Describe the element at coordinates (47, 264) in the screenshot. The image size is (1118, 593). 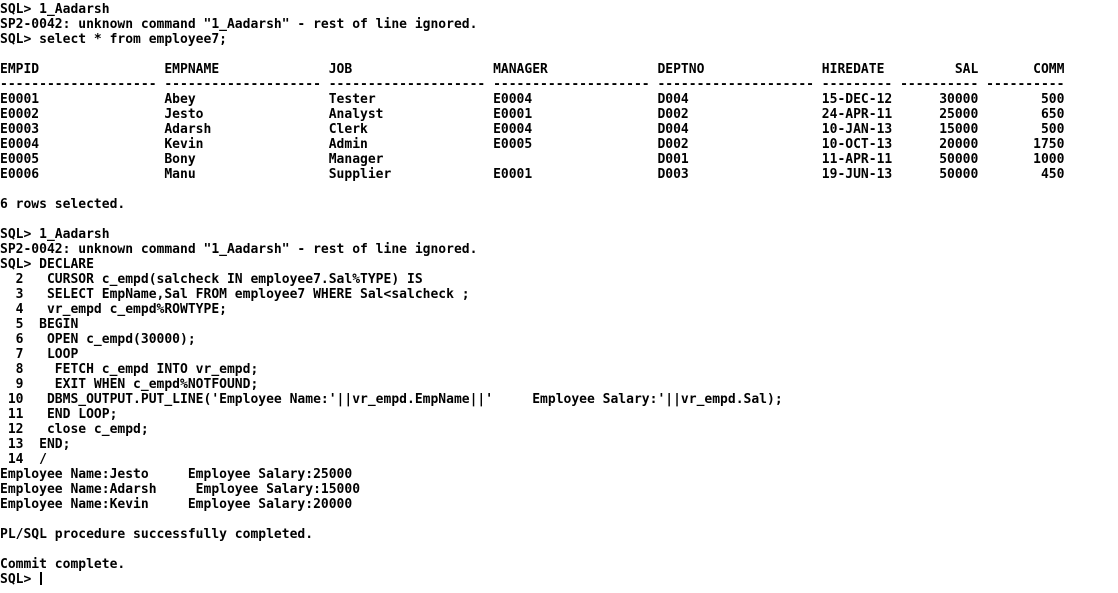
I see `plsql-code-line: SQL> DECLARE` at that location.